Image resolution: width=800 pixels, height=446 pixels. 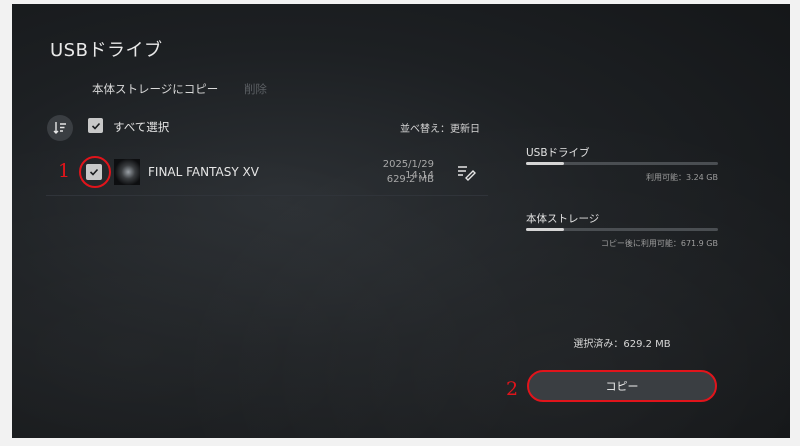 What do you see at coordinates (681, 177) in the screenshot?
I see `usb-storage-available: 利用可能：3.24 GB` at bounding box center [681, 177].